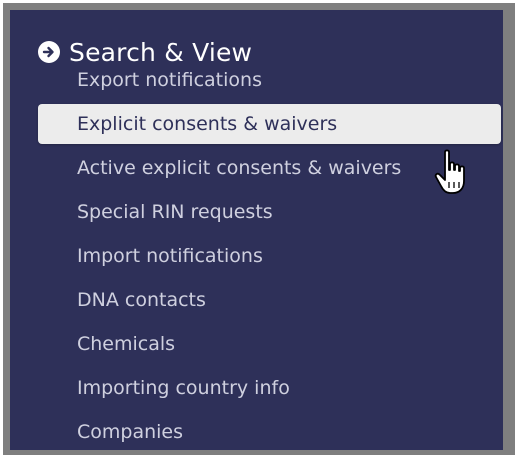 The image size is (526, 466). What do you see at coordinates (207, 124) in the screenshot?
I see `menu-item-label: Explicit consents & waivers` at bounding box center [207, 124].